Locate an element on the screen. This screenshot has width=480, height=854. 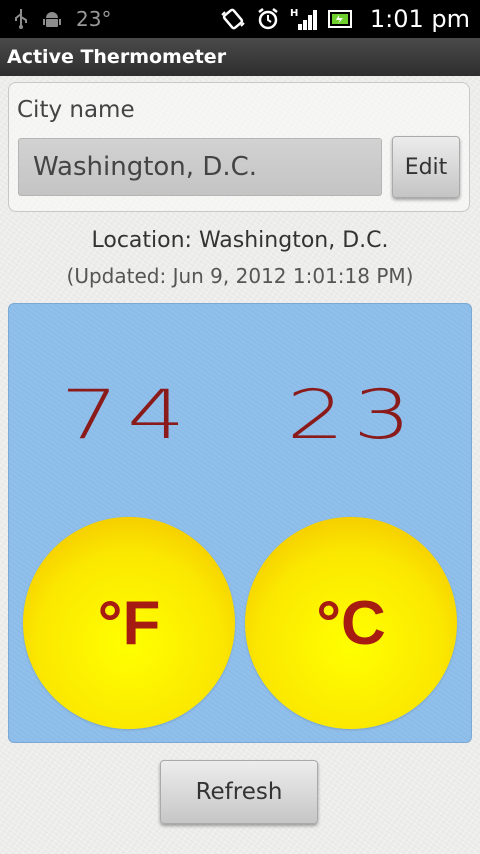
usb-icon is located at coordinates (21, 19).